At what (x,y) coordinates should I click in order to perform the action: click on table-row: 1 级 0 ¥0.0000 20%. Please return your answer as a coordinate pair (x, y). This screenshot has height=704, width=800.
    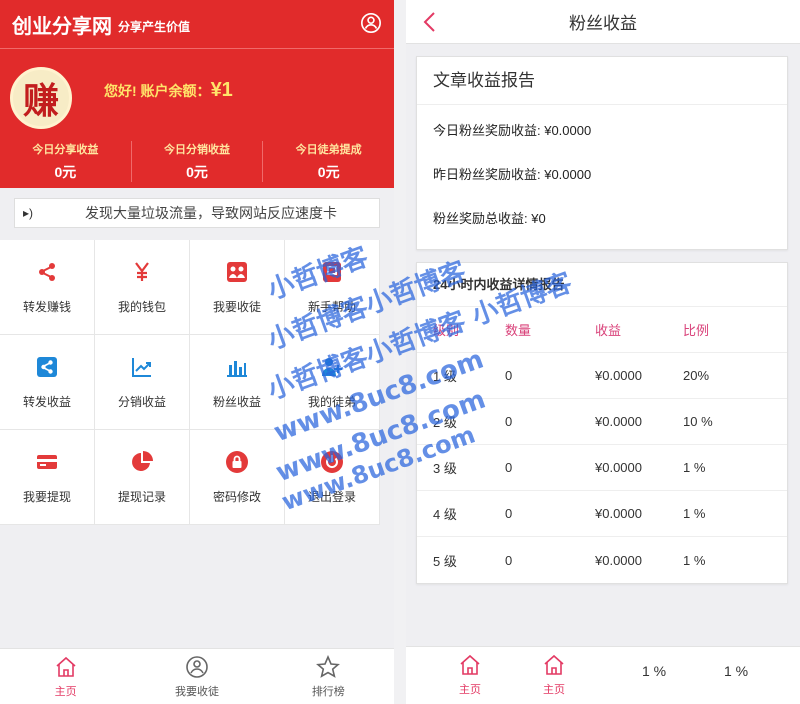
    Looking at the image, I should click on (602, 376).